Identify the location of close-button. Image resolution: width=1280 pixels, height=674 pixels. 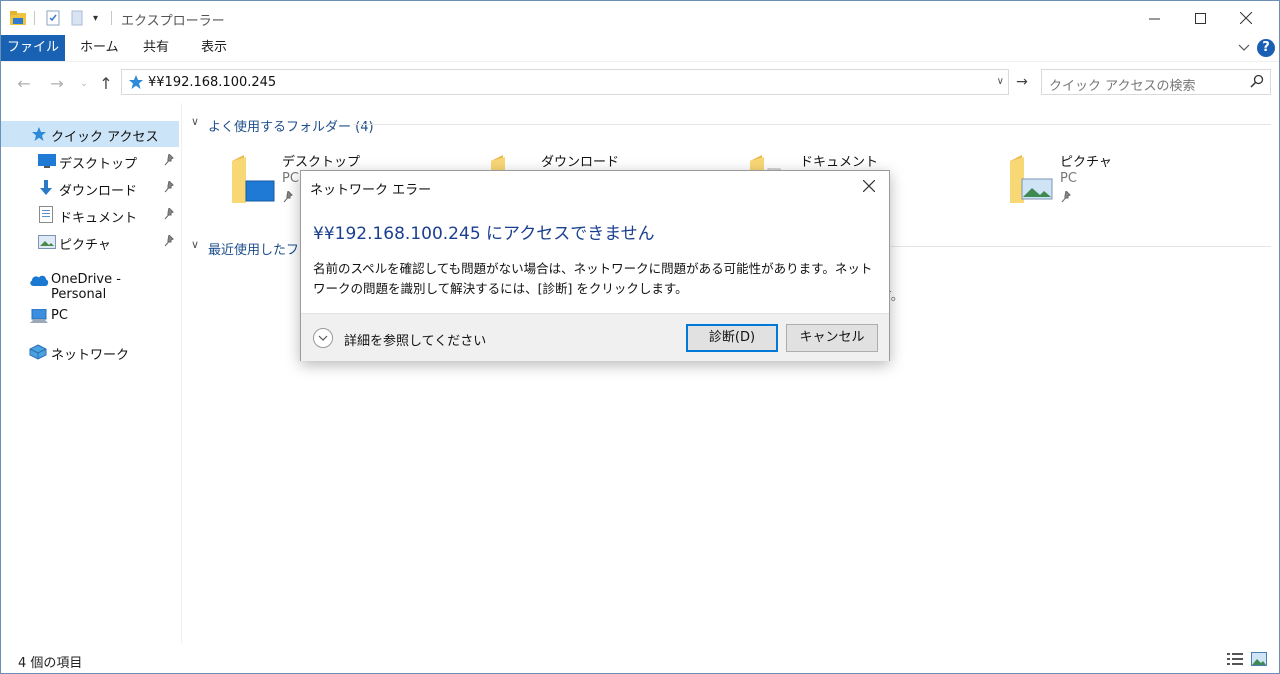
(1246, 18).